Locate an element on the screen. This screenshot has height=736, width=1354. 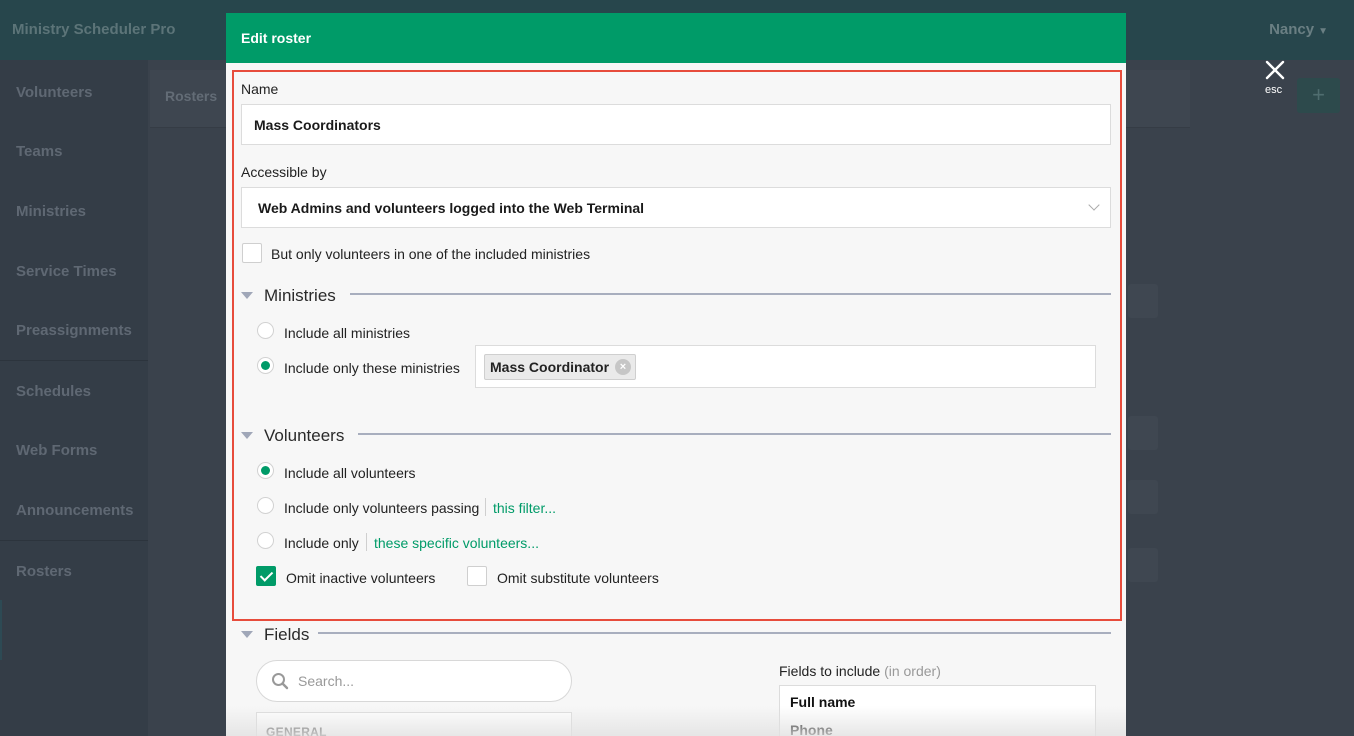
omit-inactive-checkbox is located at coordinates (266, 576).